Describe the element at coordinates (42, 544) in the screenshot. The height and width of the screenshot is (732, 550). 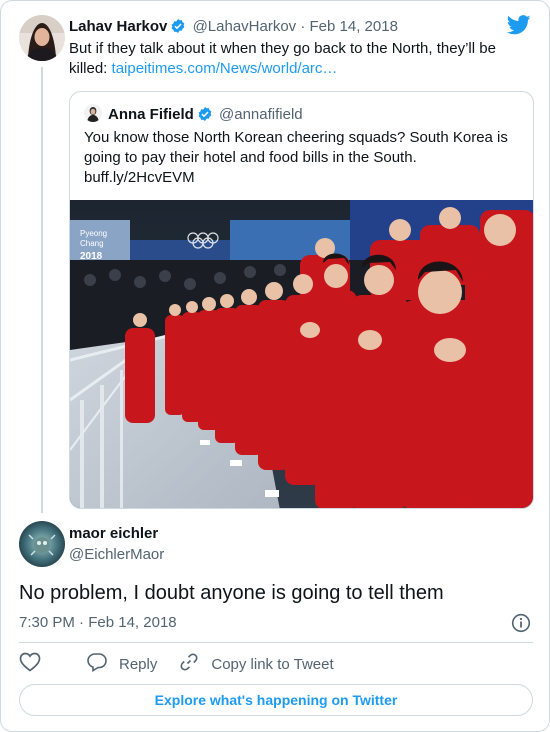
I see `maor-eichler-avatar` at that location.